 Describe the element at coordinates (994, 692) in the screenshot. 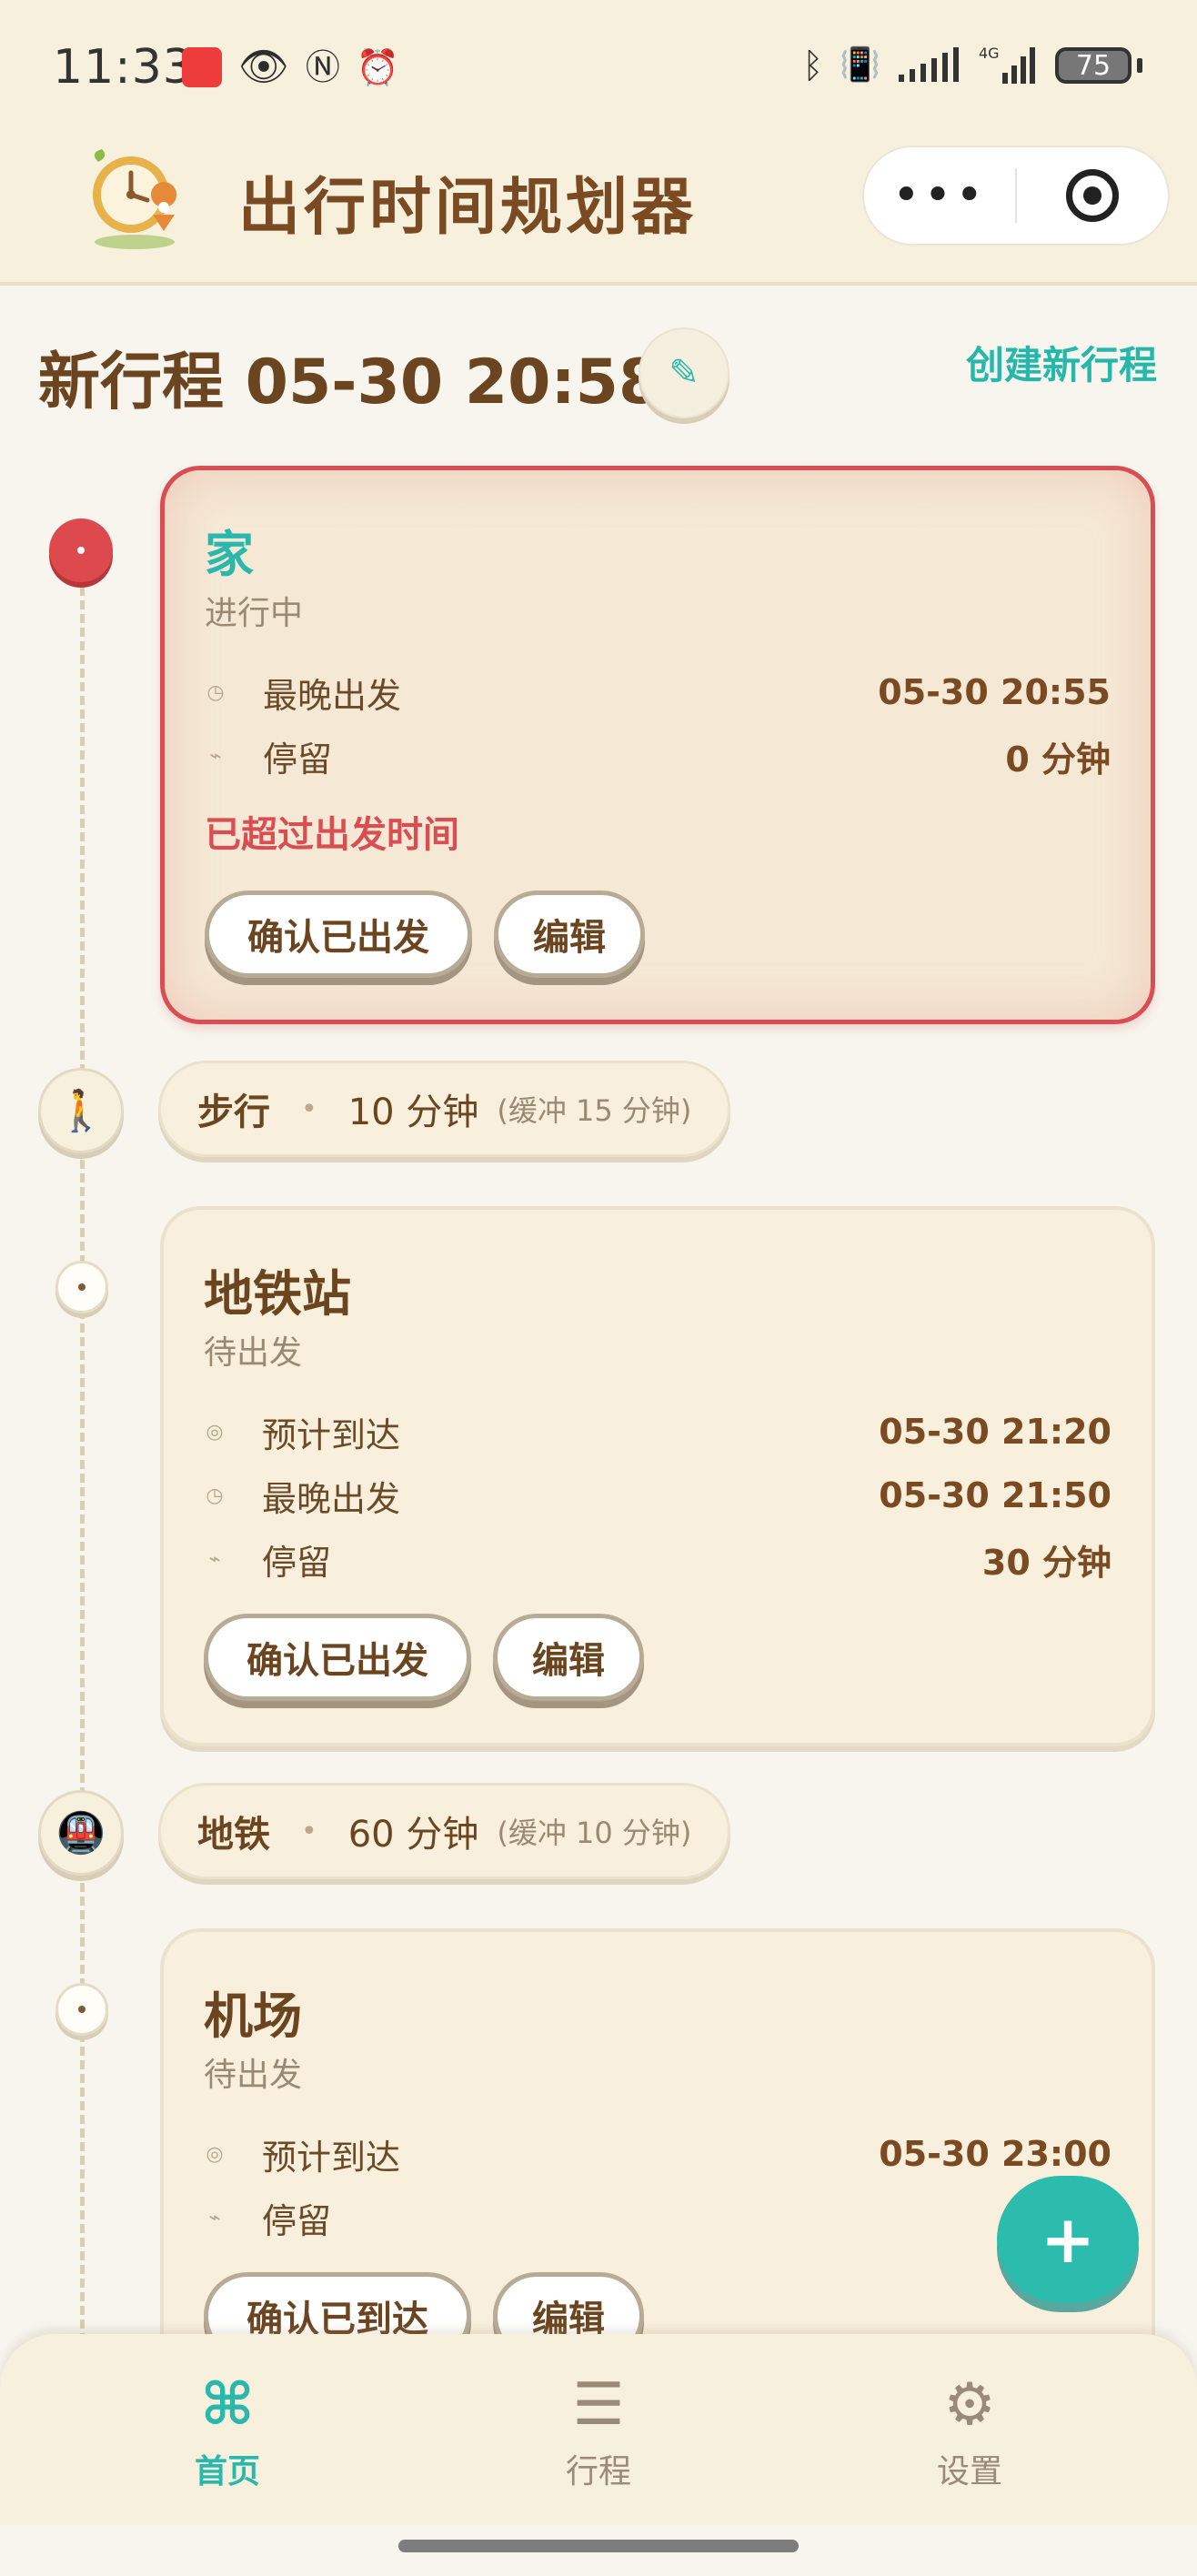

I see `row-value: 05-30 20:55` at that location.